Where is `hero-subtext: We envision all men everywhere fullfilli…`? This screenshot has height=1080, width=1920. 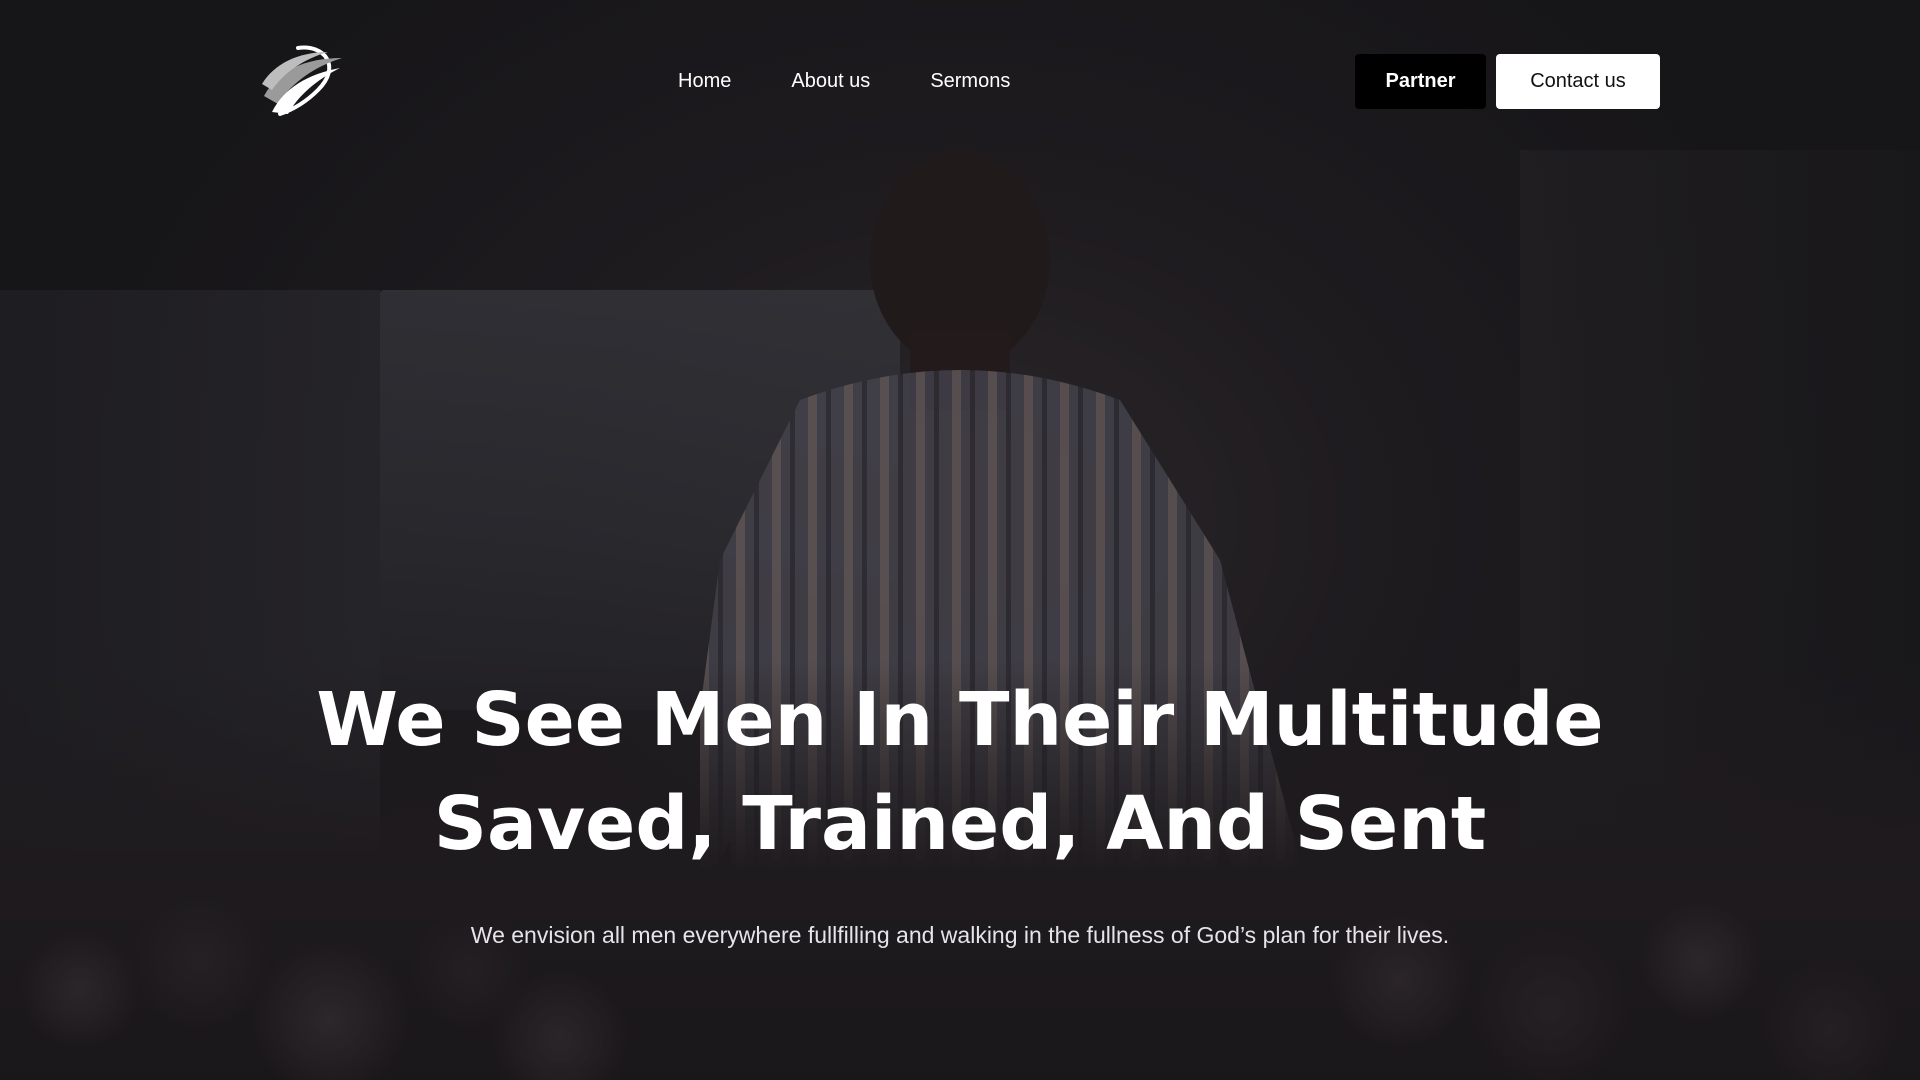 hero-subtext: We envision all men everywhere fullfilli… is located at coordinates (960, 935).